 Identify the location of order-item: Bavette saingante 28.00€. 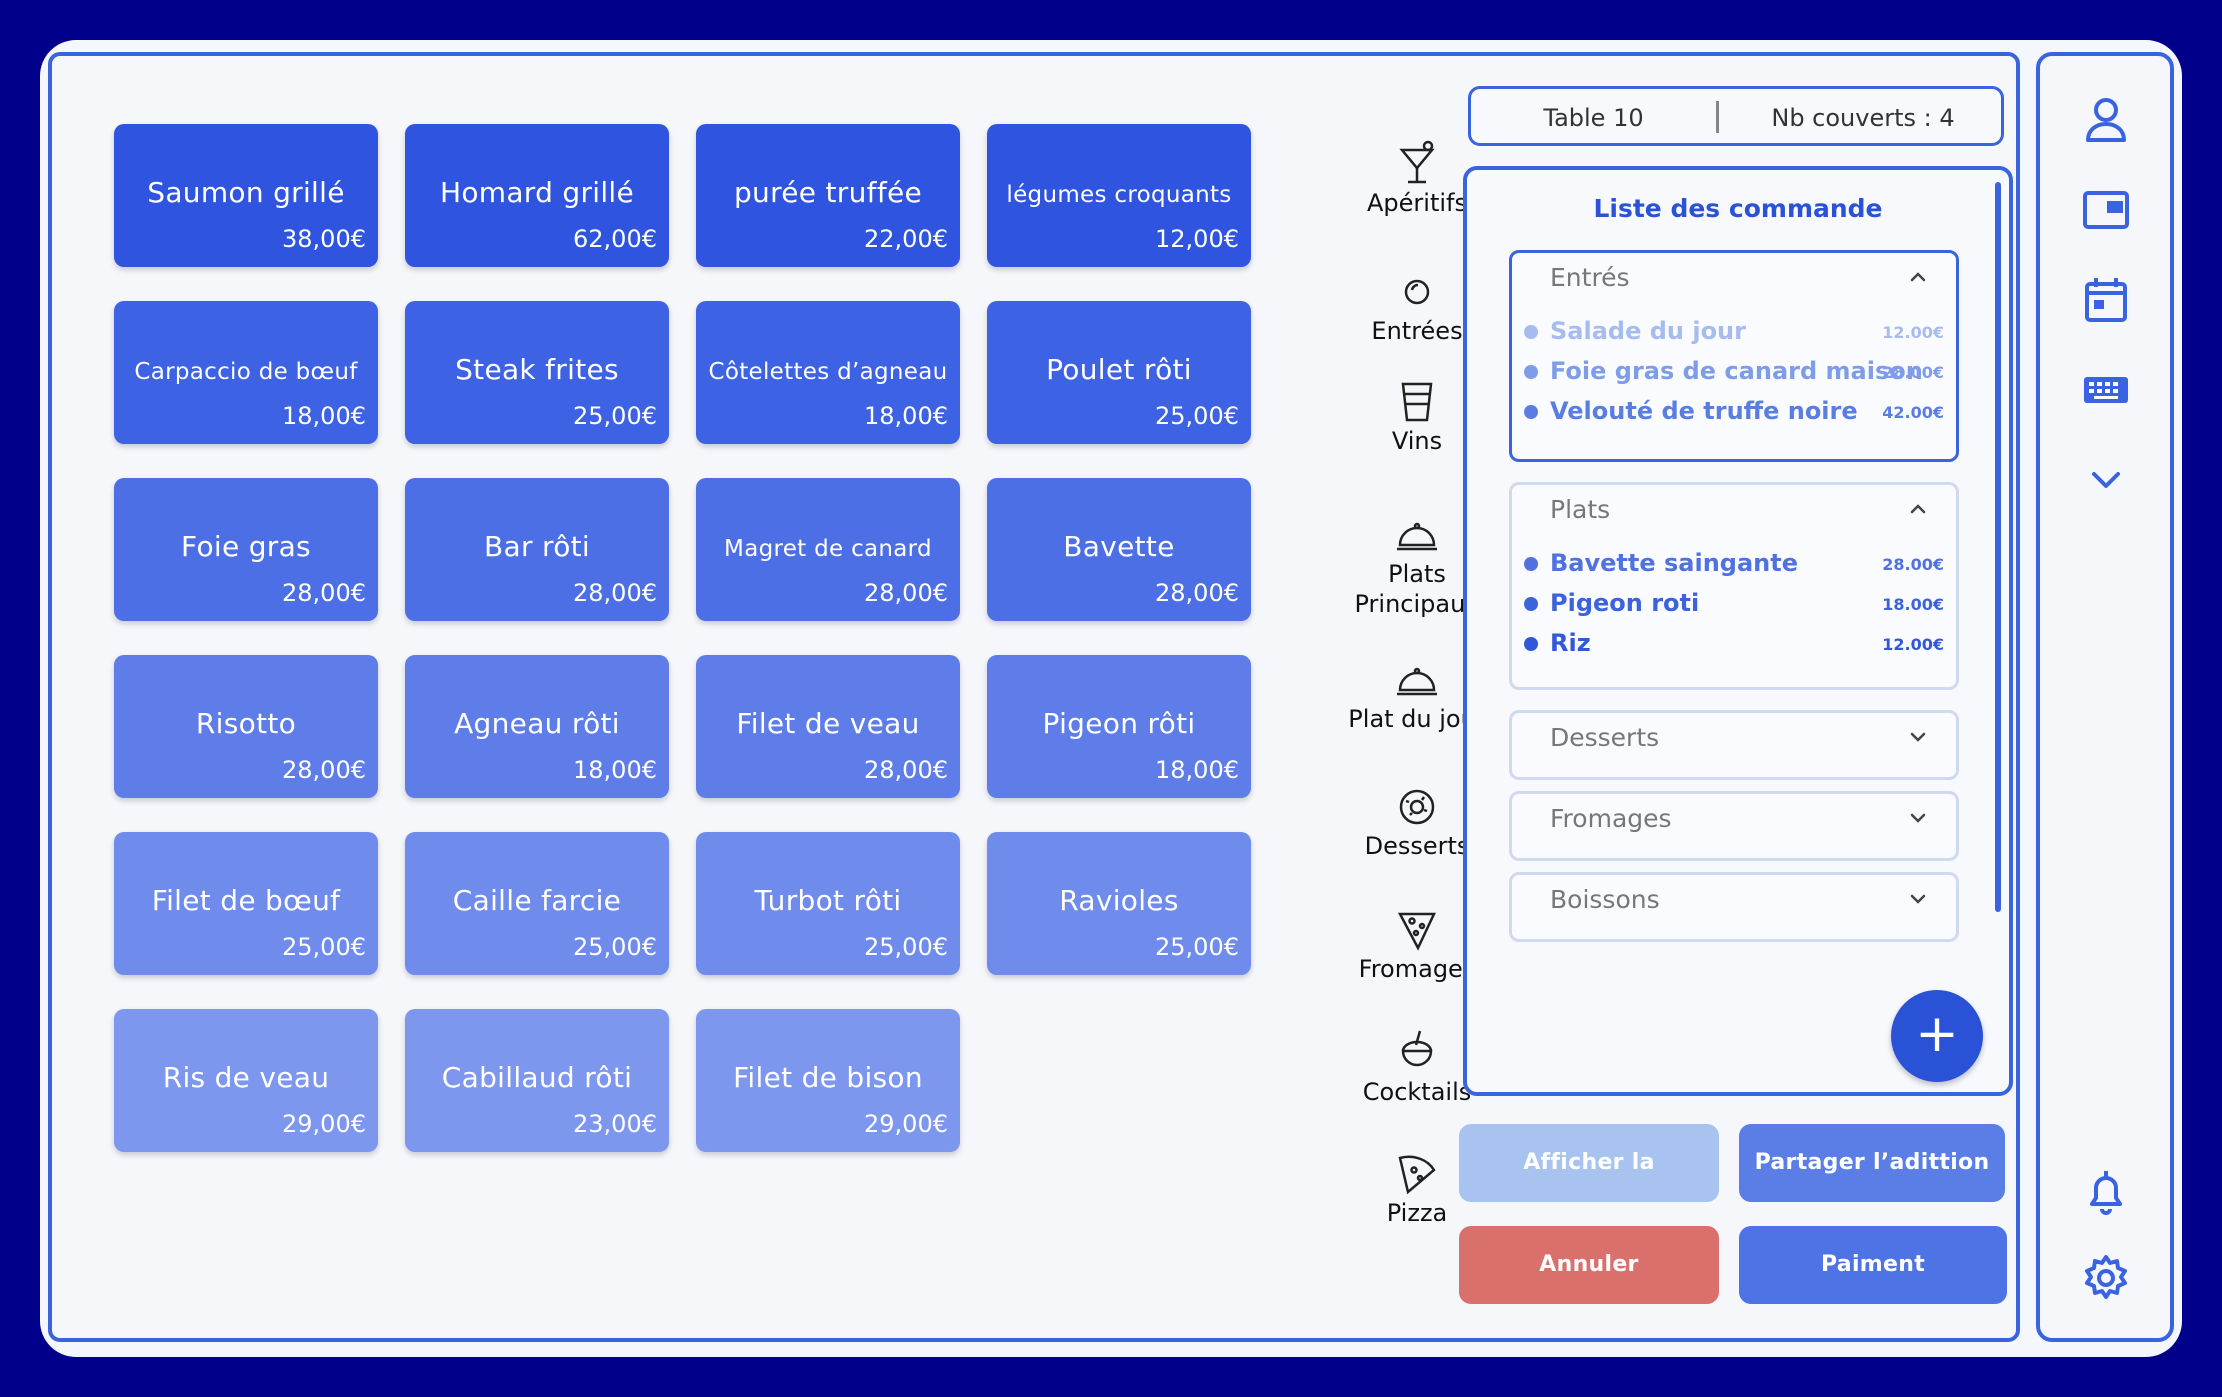
(1734, 563).